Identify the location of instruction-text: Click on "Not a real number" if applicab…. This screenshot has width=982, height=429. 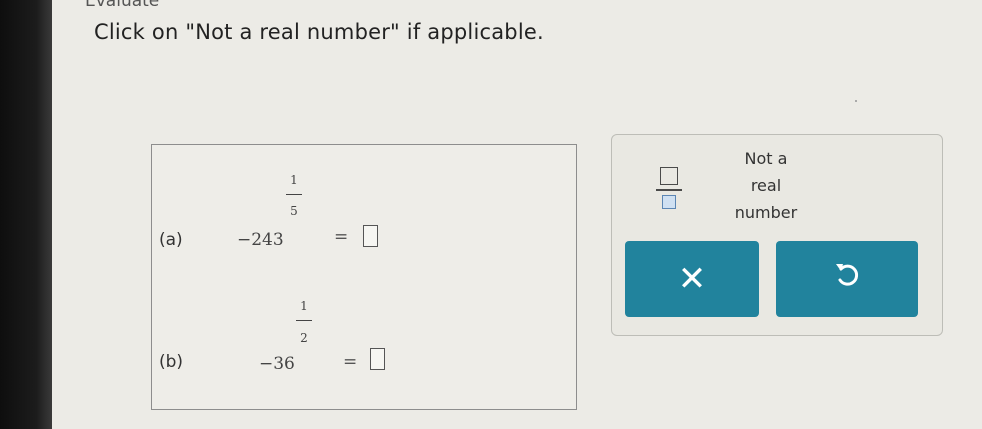
(319, 32).